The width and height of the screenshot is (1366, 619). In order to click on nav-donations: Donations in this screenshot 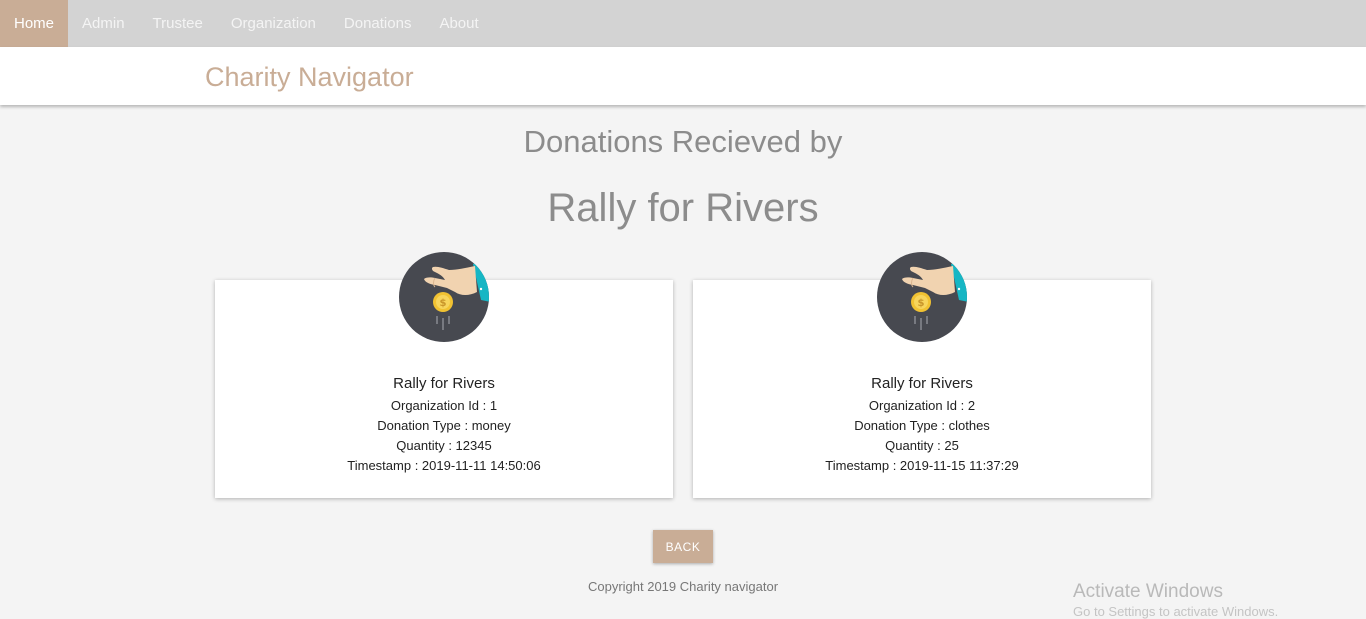, I will do `click(378, 23)`.